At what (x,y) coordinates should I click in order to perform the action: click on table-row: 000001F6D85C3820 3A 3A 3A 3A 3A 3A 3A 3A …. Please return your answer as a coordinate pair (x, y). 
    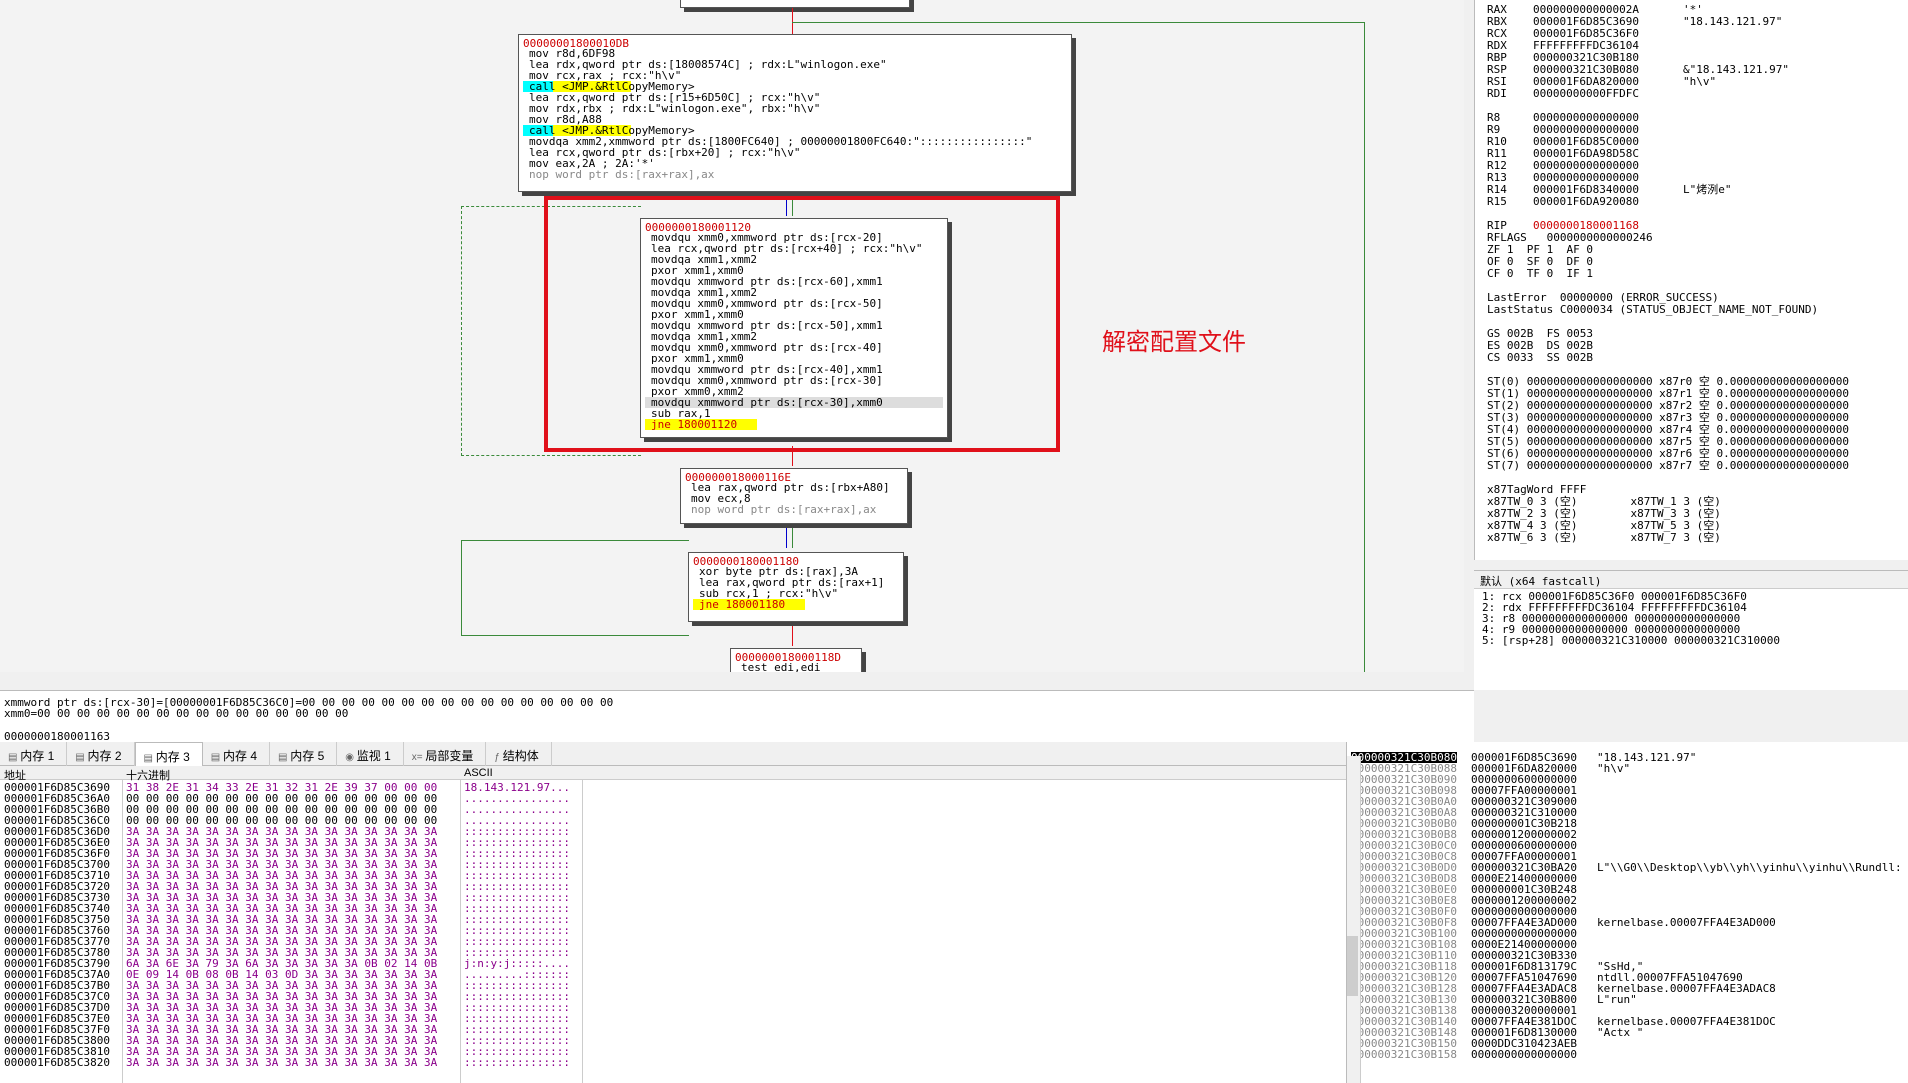
    Looking at the image, I should click on (673, 1062).